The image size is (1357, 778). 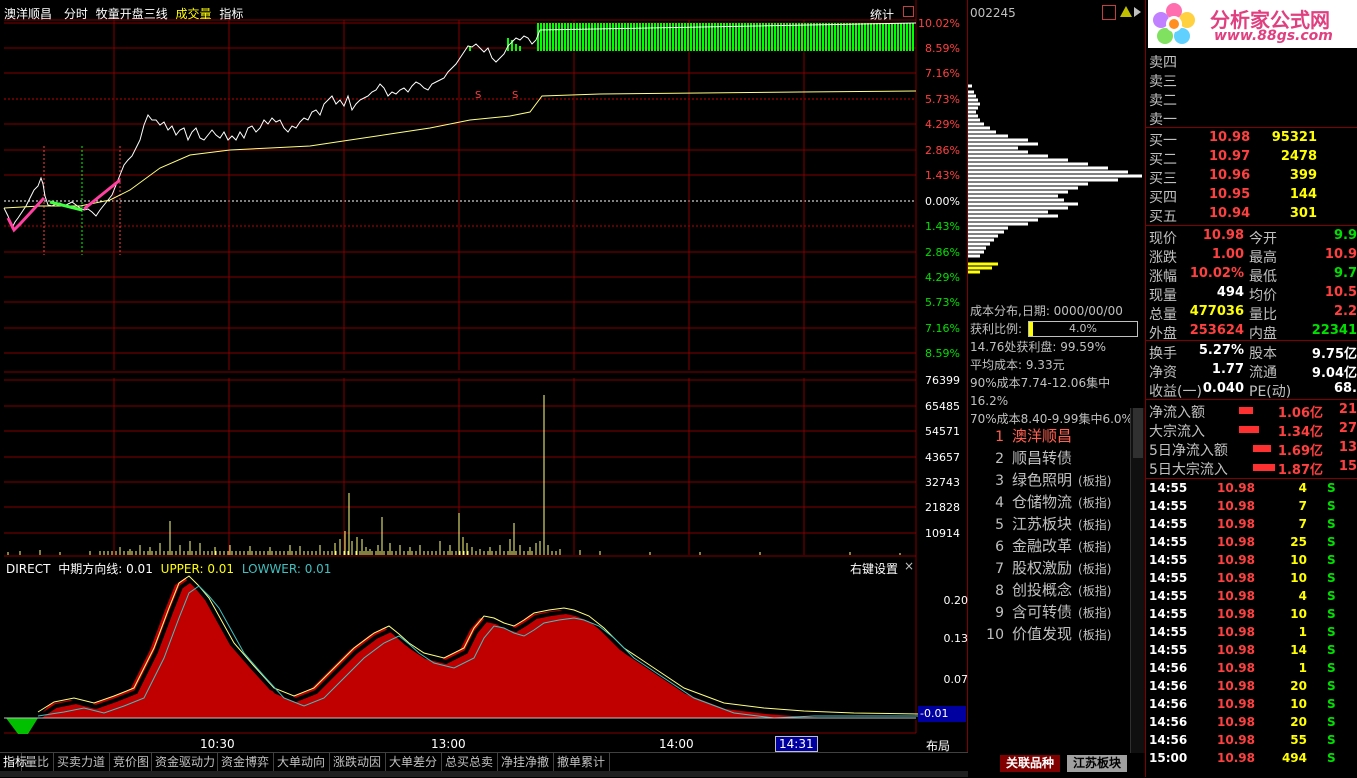 I want to click on related-scroll-thumb, so click(x=1138, y=433).